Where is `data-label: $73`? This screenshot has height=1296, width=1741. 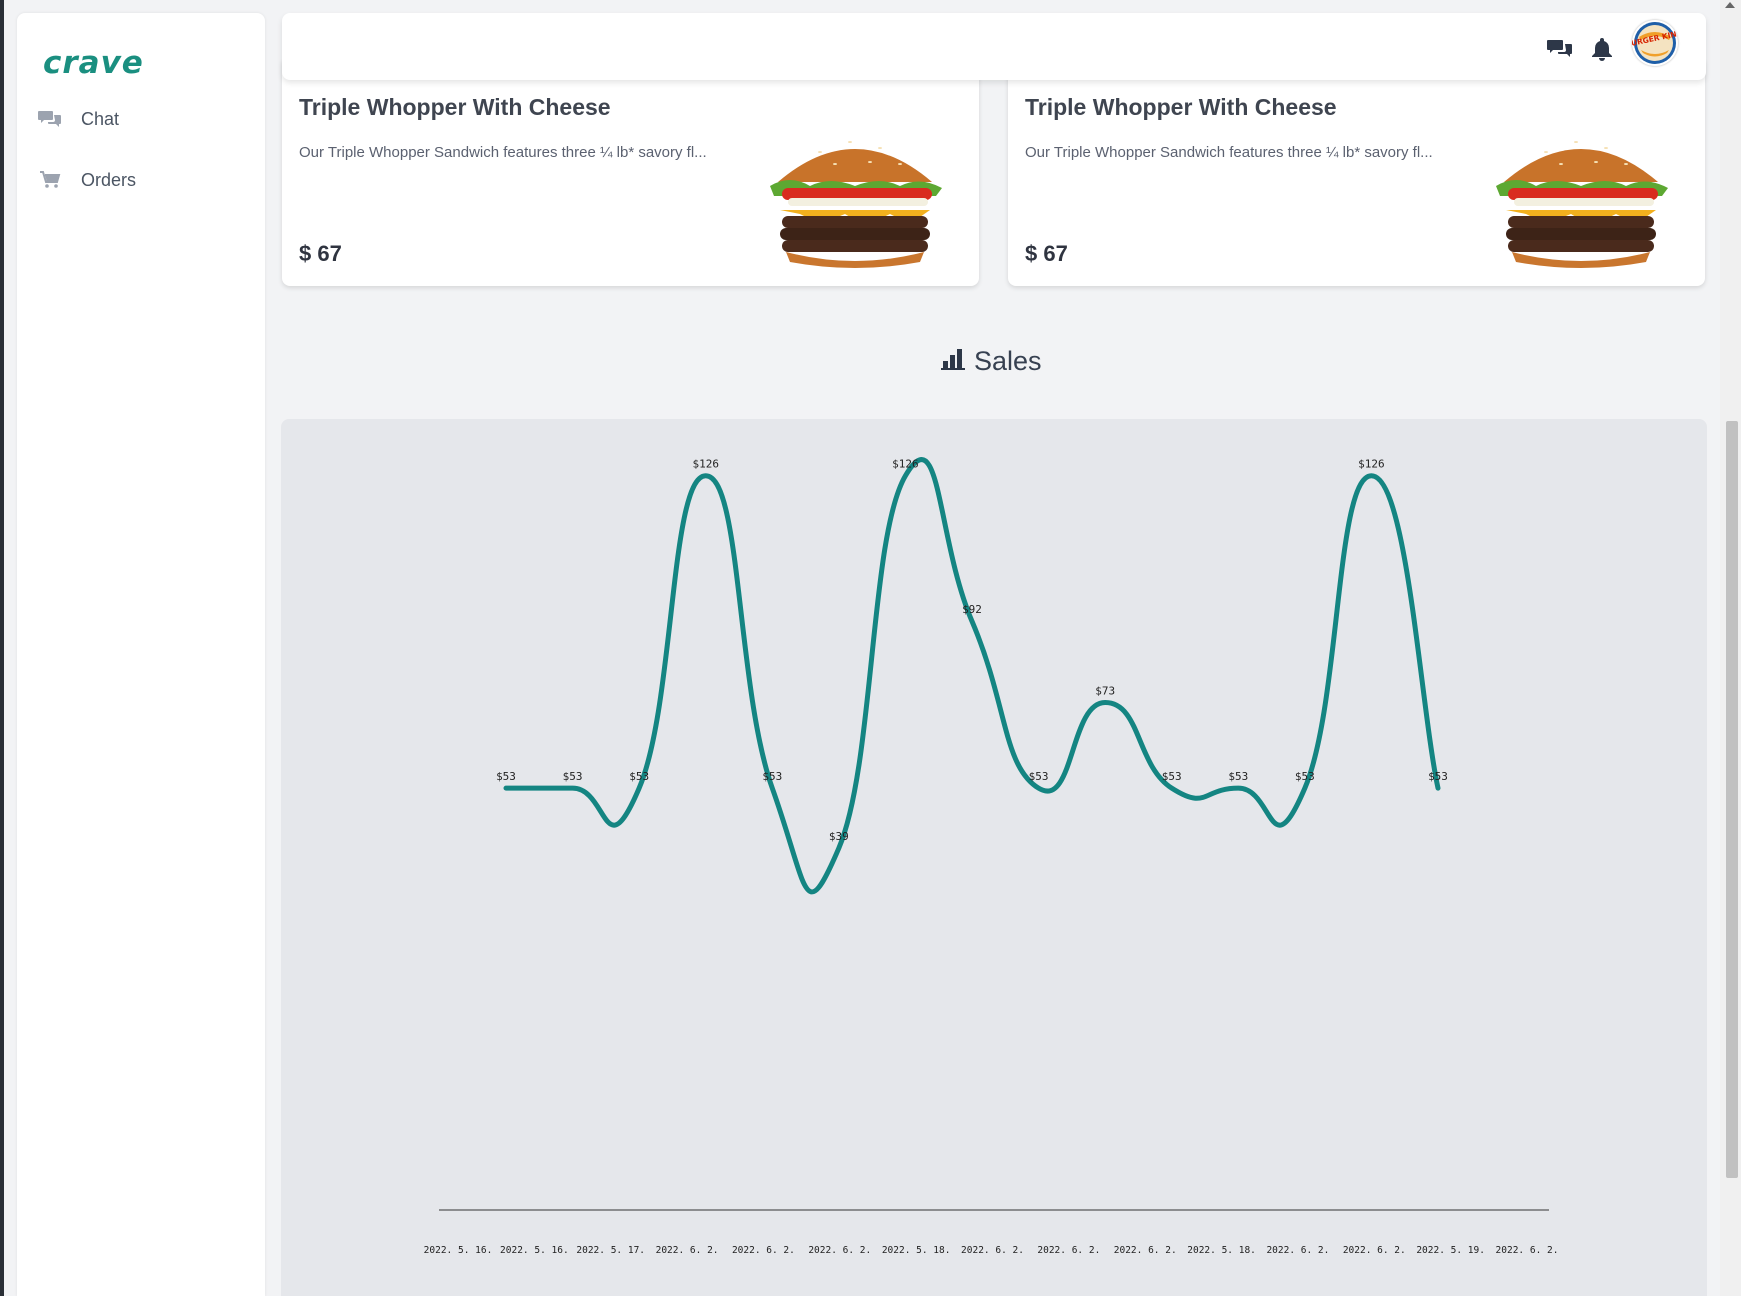 data-label: $73 is located at coordinates (1105, 691).